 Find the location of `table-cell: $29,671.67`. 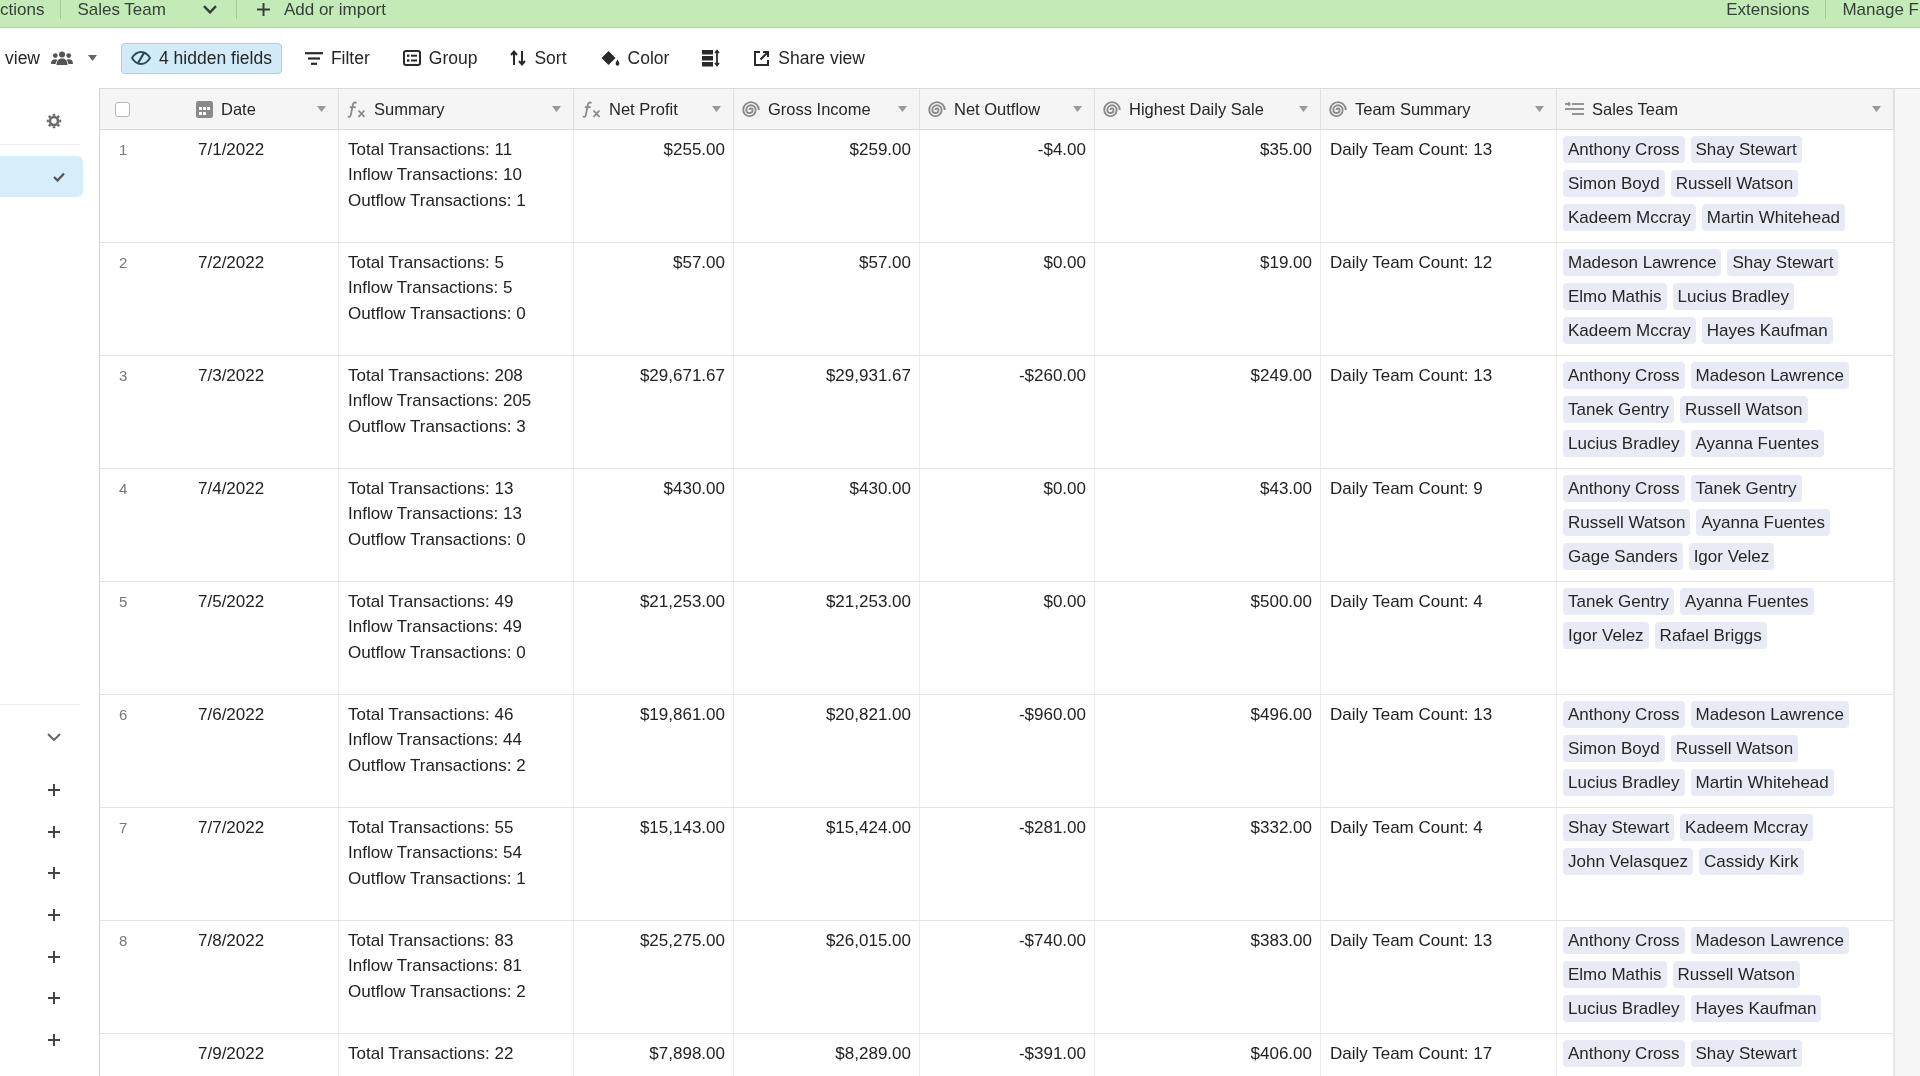

table-cell: $29,671.67 is located at coordinates (654, 412).